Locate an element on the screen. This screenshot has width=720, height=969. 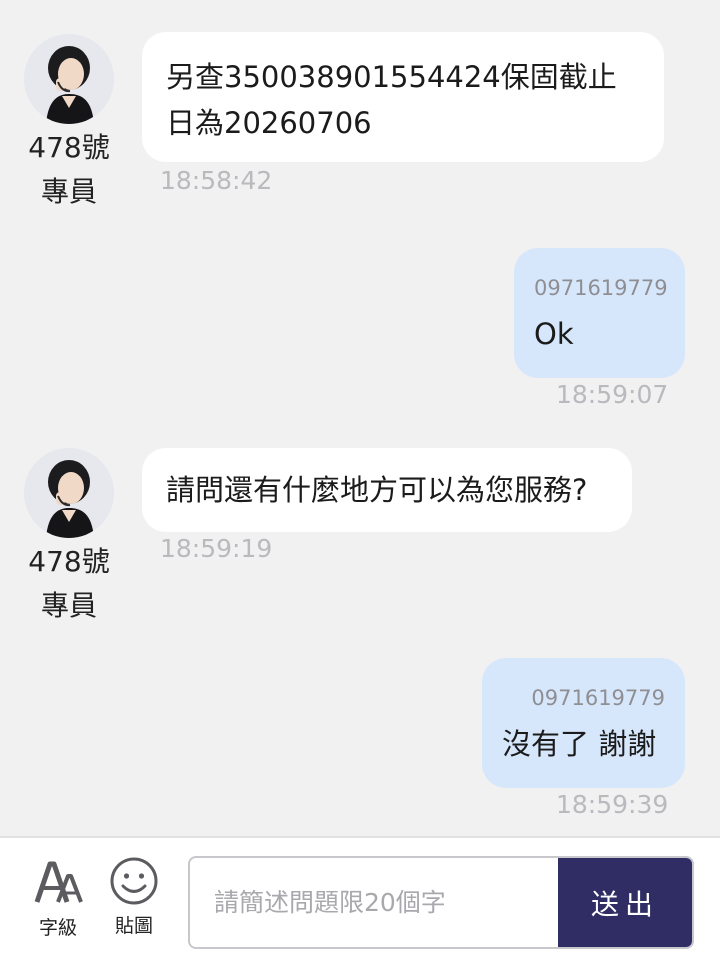
font-size-button: 字級 is located at coordinates (58, 899).